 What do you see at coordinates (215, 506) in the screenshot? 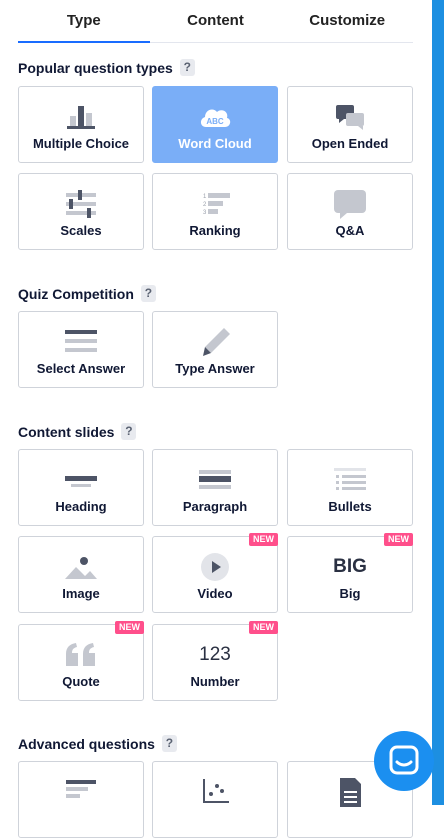
I see `card-label: Paragraph` at bounding box center [215, 506].